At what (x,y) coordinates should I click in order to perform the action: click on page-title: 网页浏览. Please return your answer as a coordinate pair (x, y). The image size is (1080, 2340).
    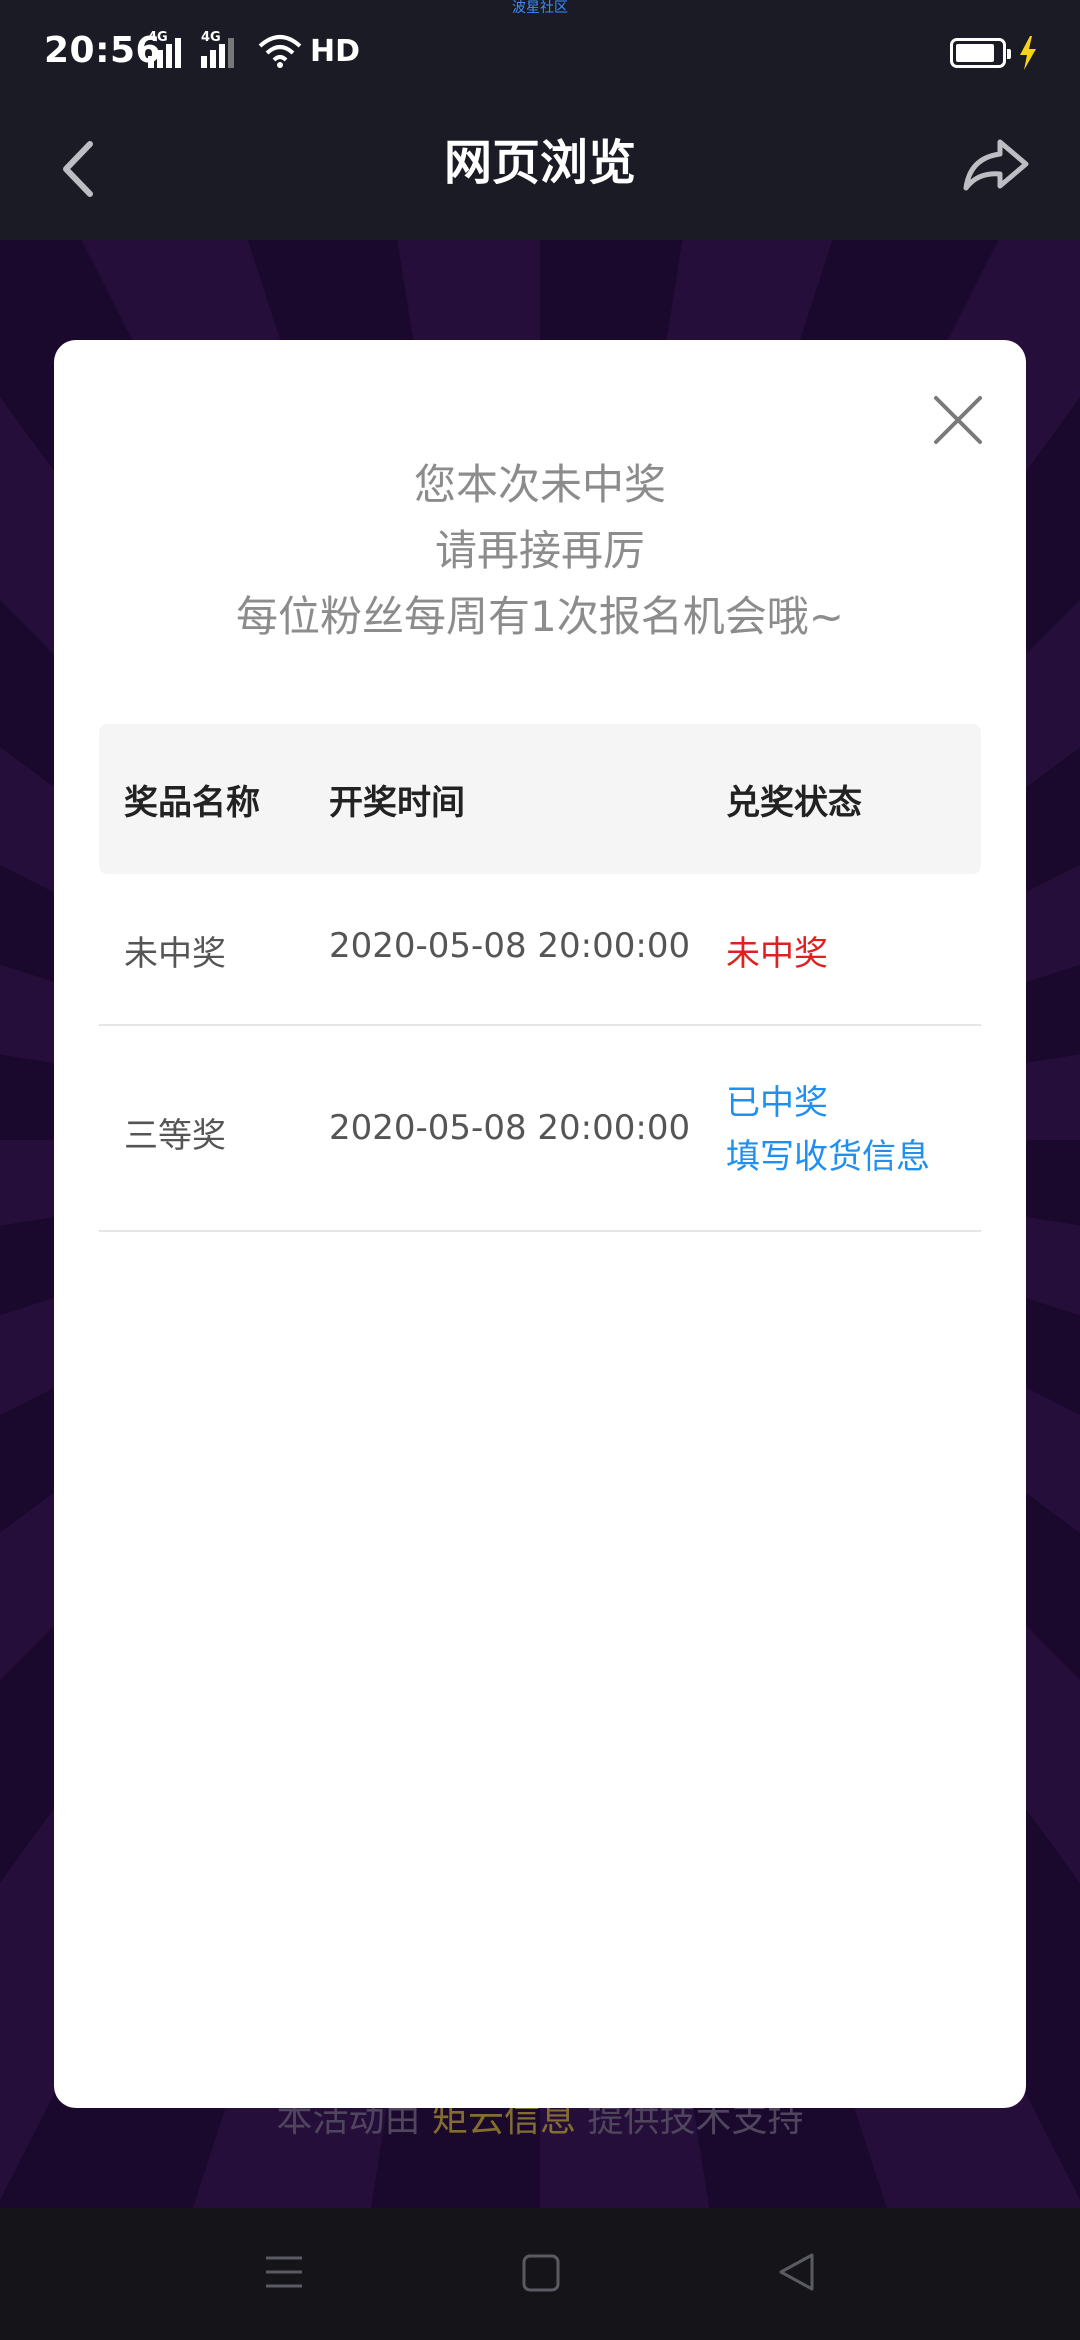
    Looking at the image, I should click on (539, 163).